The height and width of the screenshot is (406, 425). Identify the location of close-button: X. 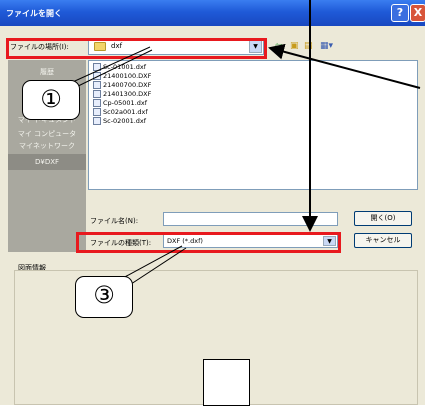
(417, 13).